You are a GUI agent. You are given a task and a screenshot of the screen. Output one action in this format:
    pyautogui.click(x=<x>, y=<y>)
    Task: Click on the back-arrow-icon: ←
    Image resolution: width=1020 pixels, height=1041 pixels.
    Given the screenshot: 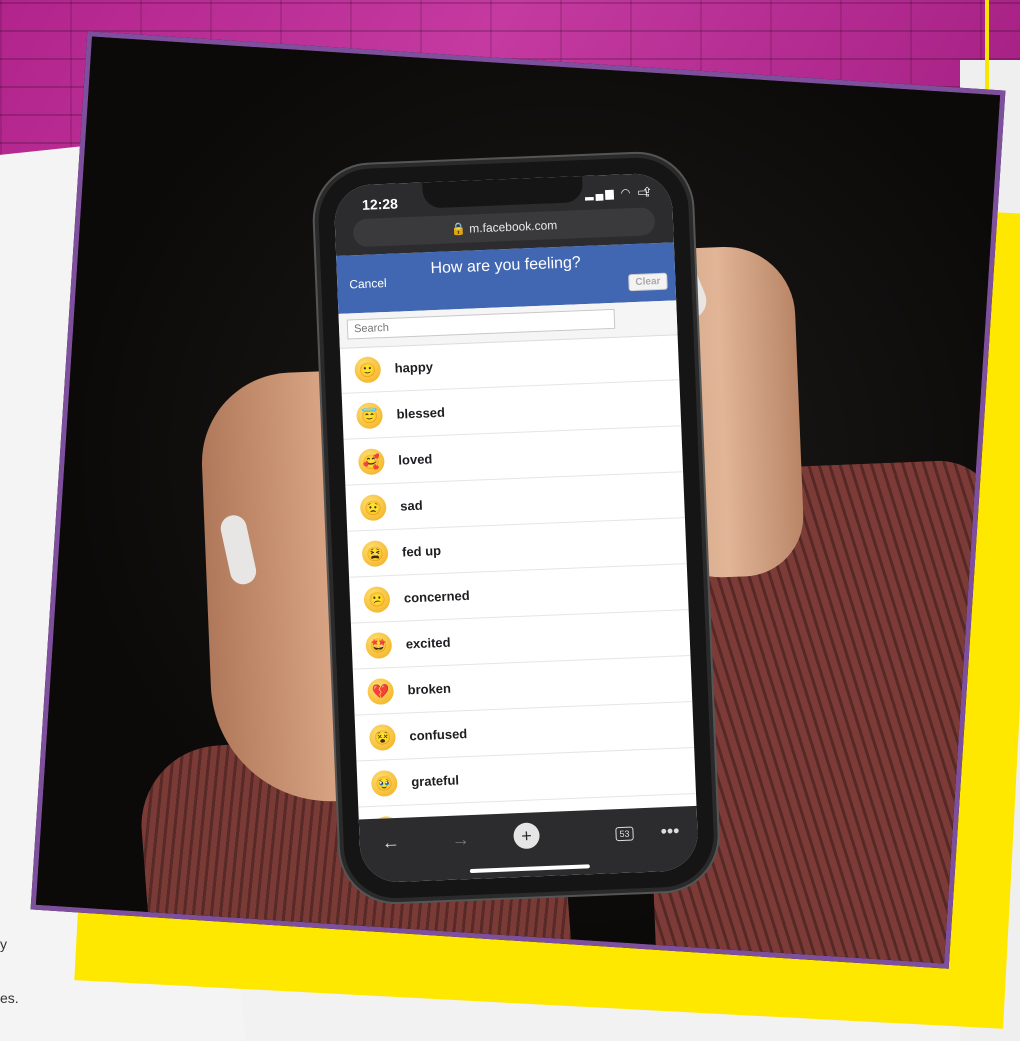 What is the action you would take?
    pyautogui.click(x=390, y=843)
    